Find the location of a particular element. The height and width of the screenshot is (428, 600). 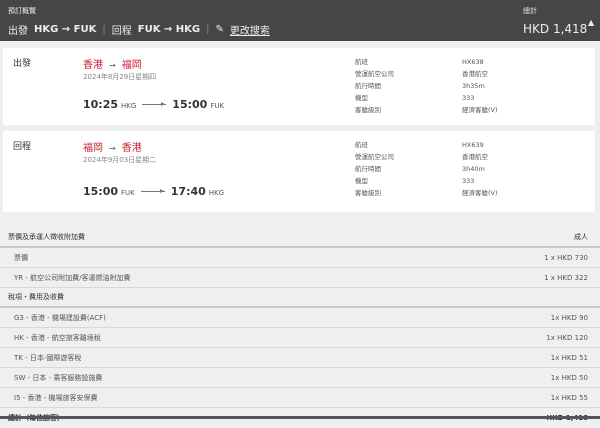

departure-time: 10:25 is located at coordinates (101, 104).